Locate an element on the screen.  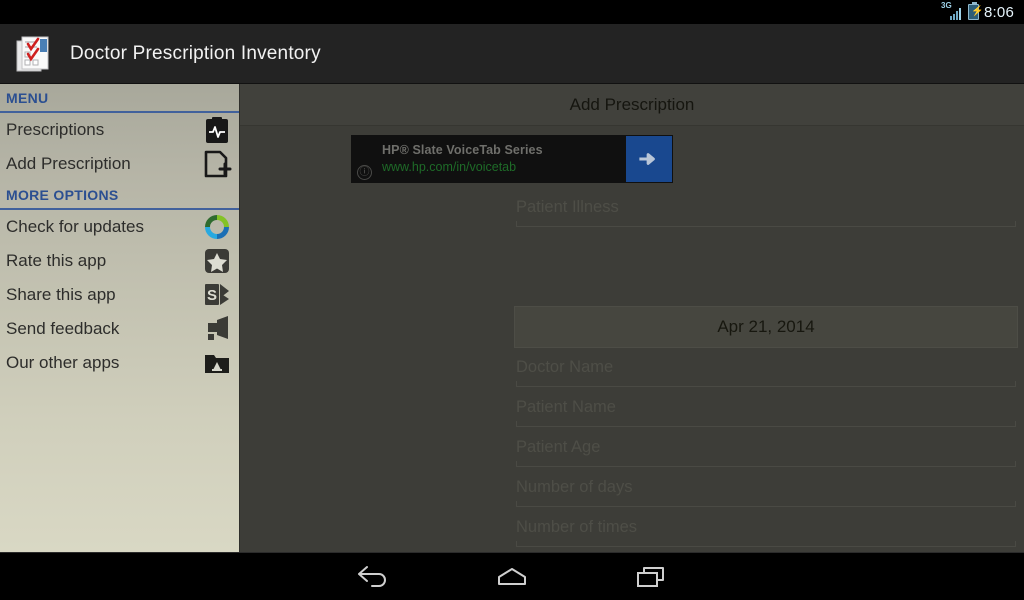
document-plus-icon is located at coordinates (217, 164).